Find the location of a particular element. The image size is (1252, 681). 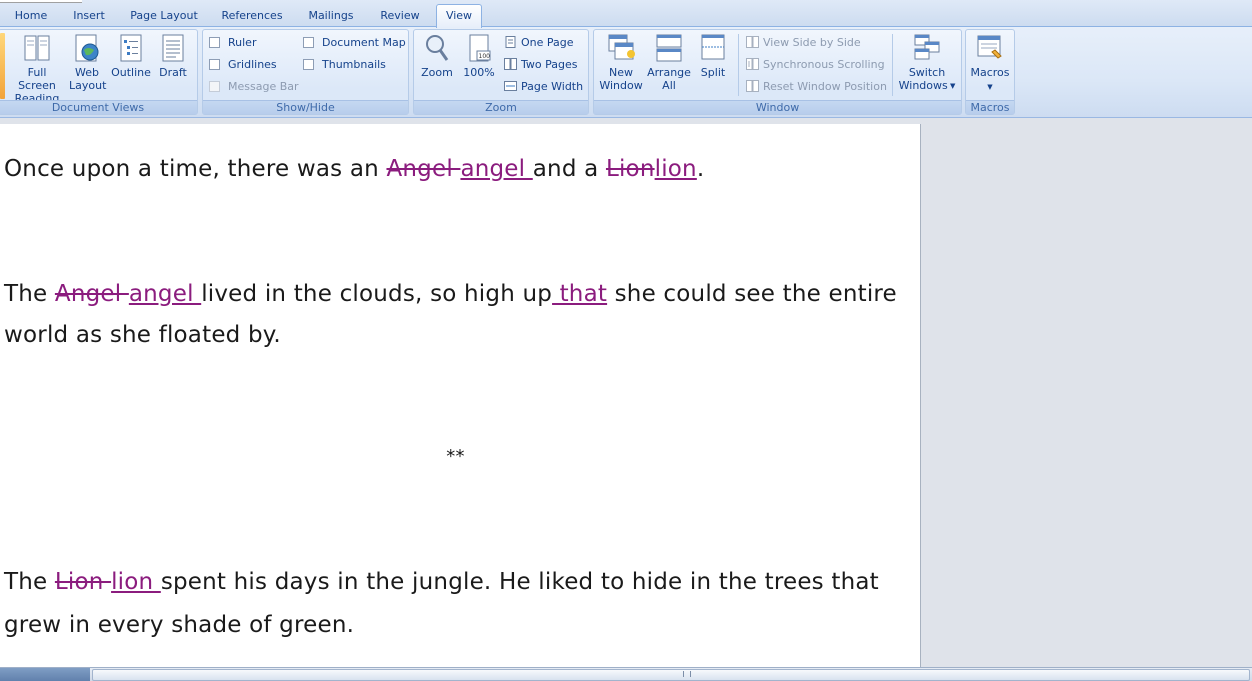

view-side-by-side-button: View Side by Side is located at coordinates (803, 43).